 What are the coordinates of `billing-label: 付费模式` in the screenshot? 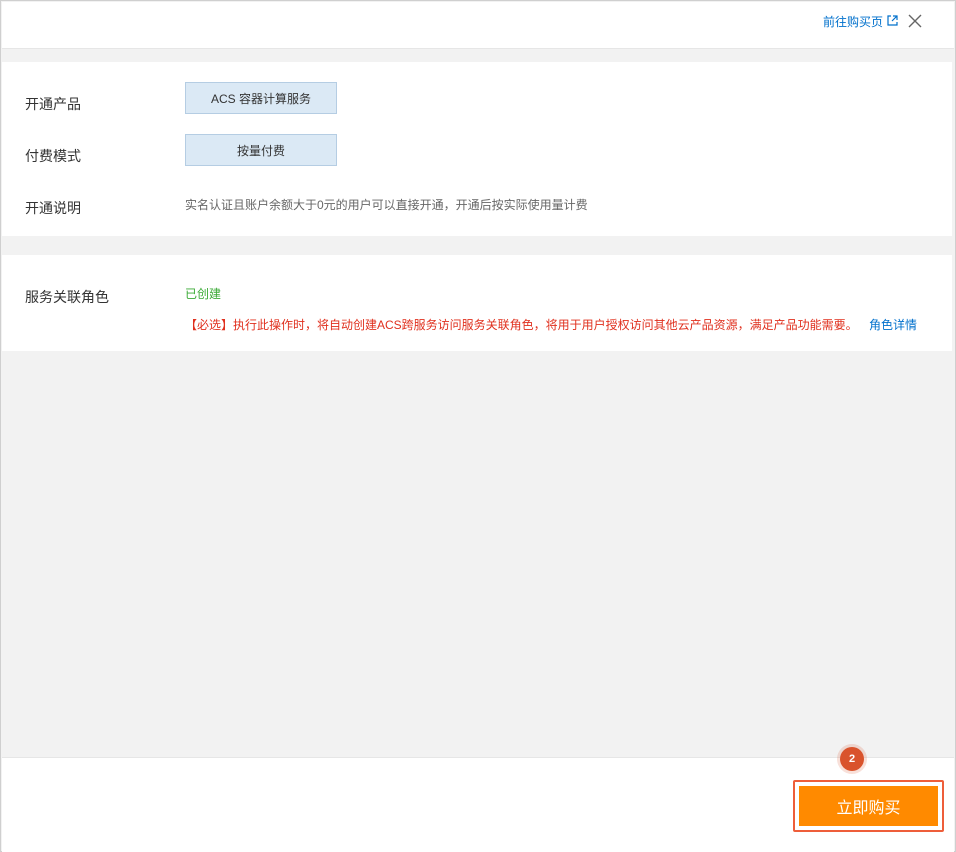 It's located at (53, 156).